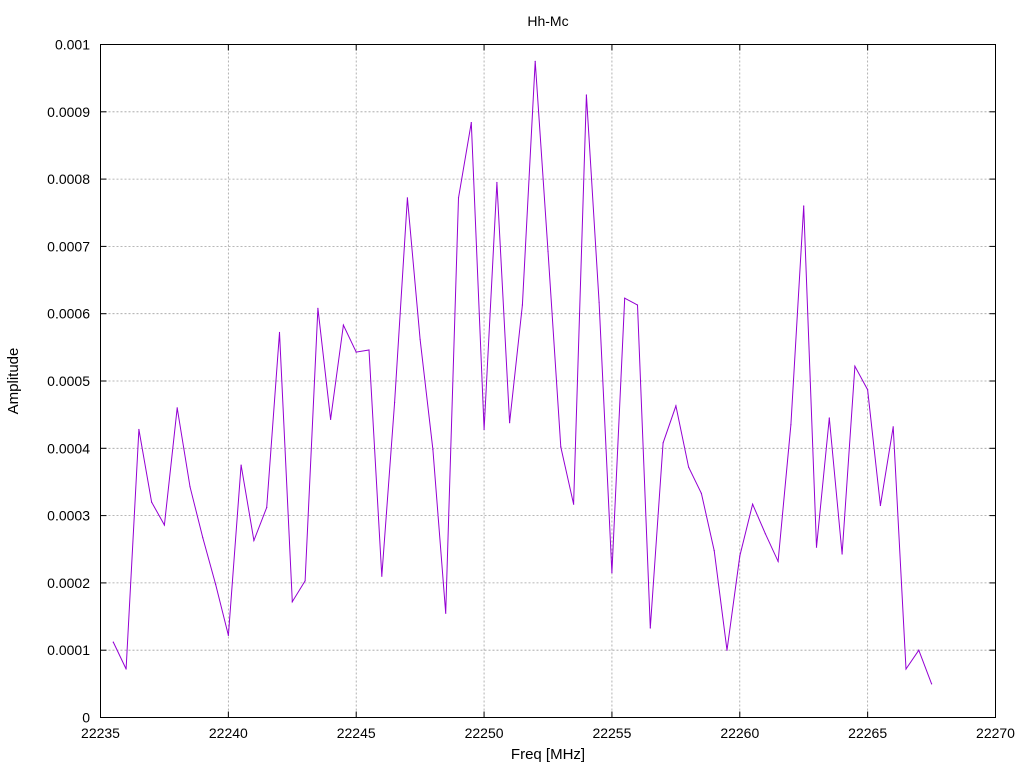 Image resolution: width=1024 pixels, height=768 pixels. Describe the element at coordinates (995, 733) in the screenshot. I see `x-tick-label: 22270` at that location.